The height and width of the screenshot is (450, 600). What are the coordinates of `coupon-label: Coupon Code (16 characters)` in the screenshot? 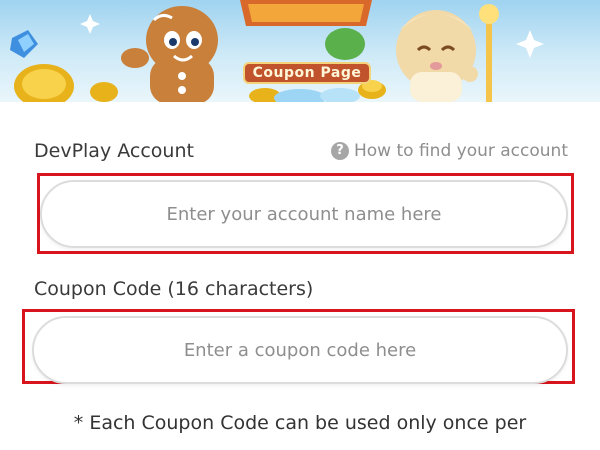 It's located at (174, 289).